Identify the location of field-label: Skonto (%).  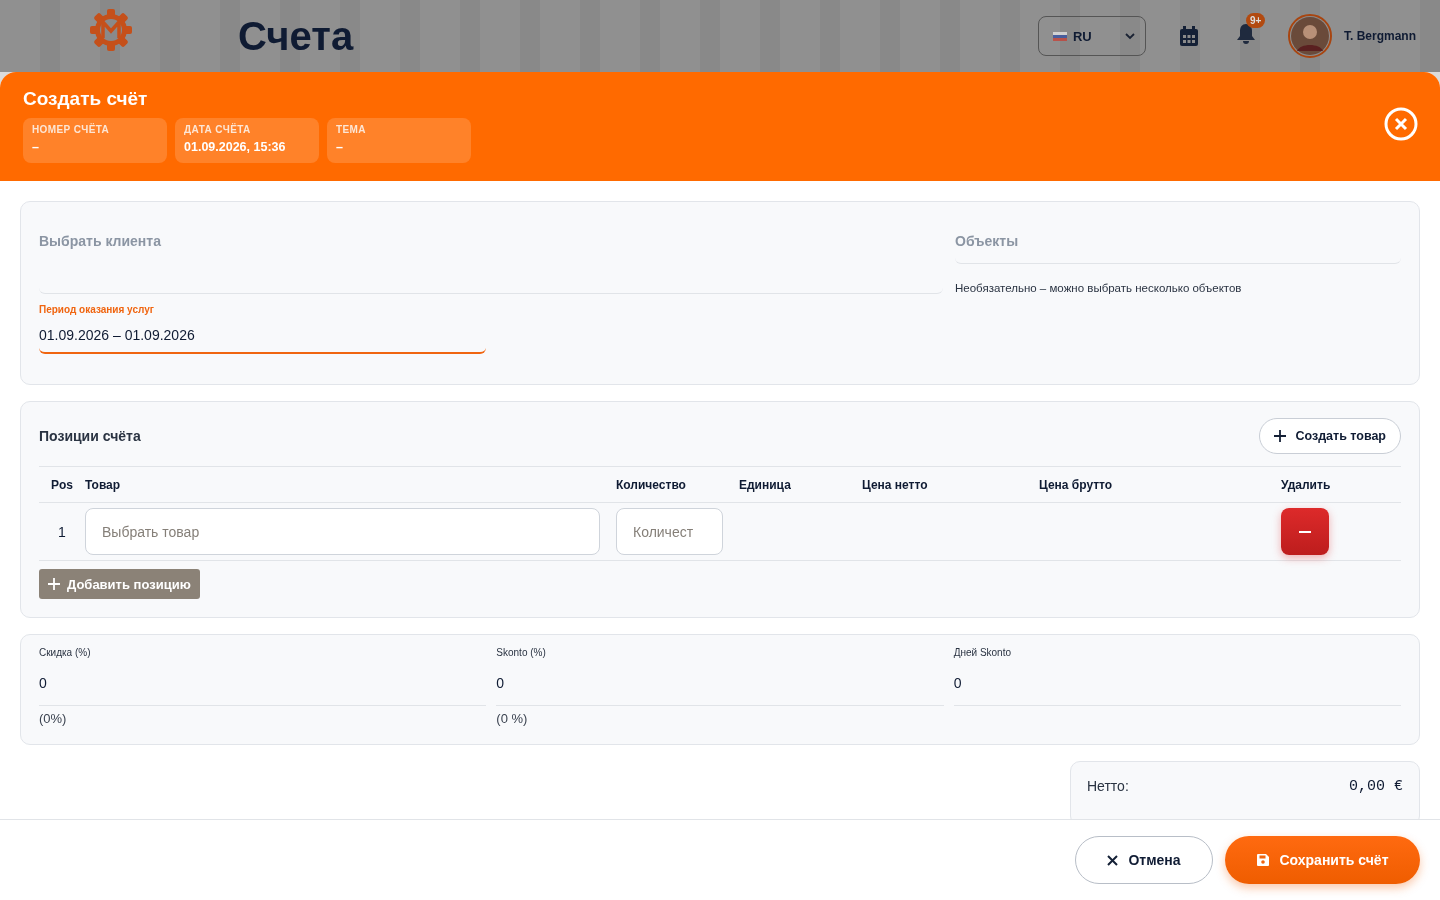
(521, 652).